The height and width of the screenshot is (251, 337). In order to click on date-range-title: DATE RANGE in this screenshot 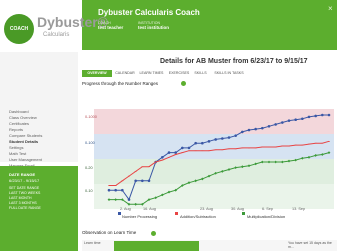, I will do `click(22, 174)`.